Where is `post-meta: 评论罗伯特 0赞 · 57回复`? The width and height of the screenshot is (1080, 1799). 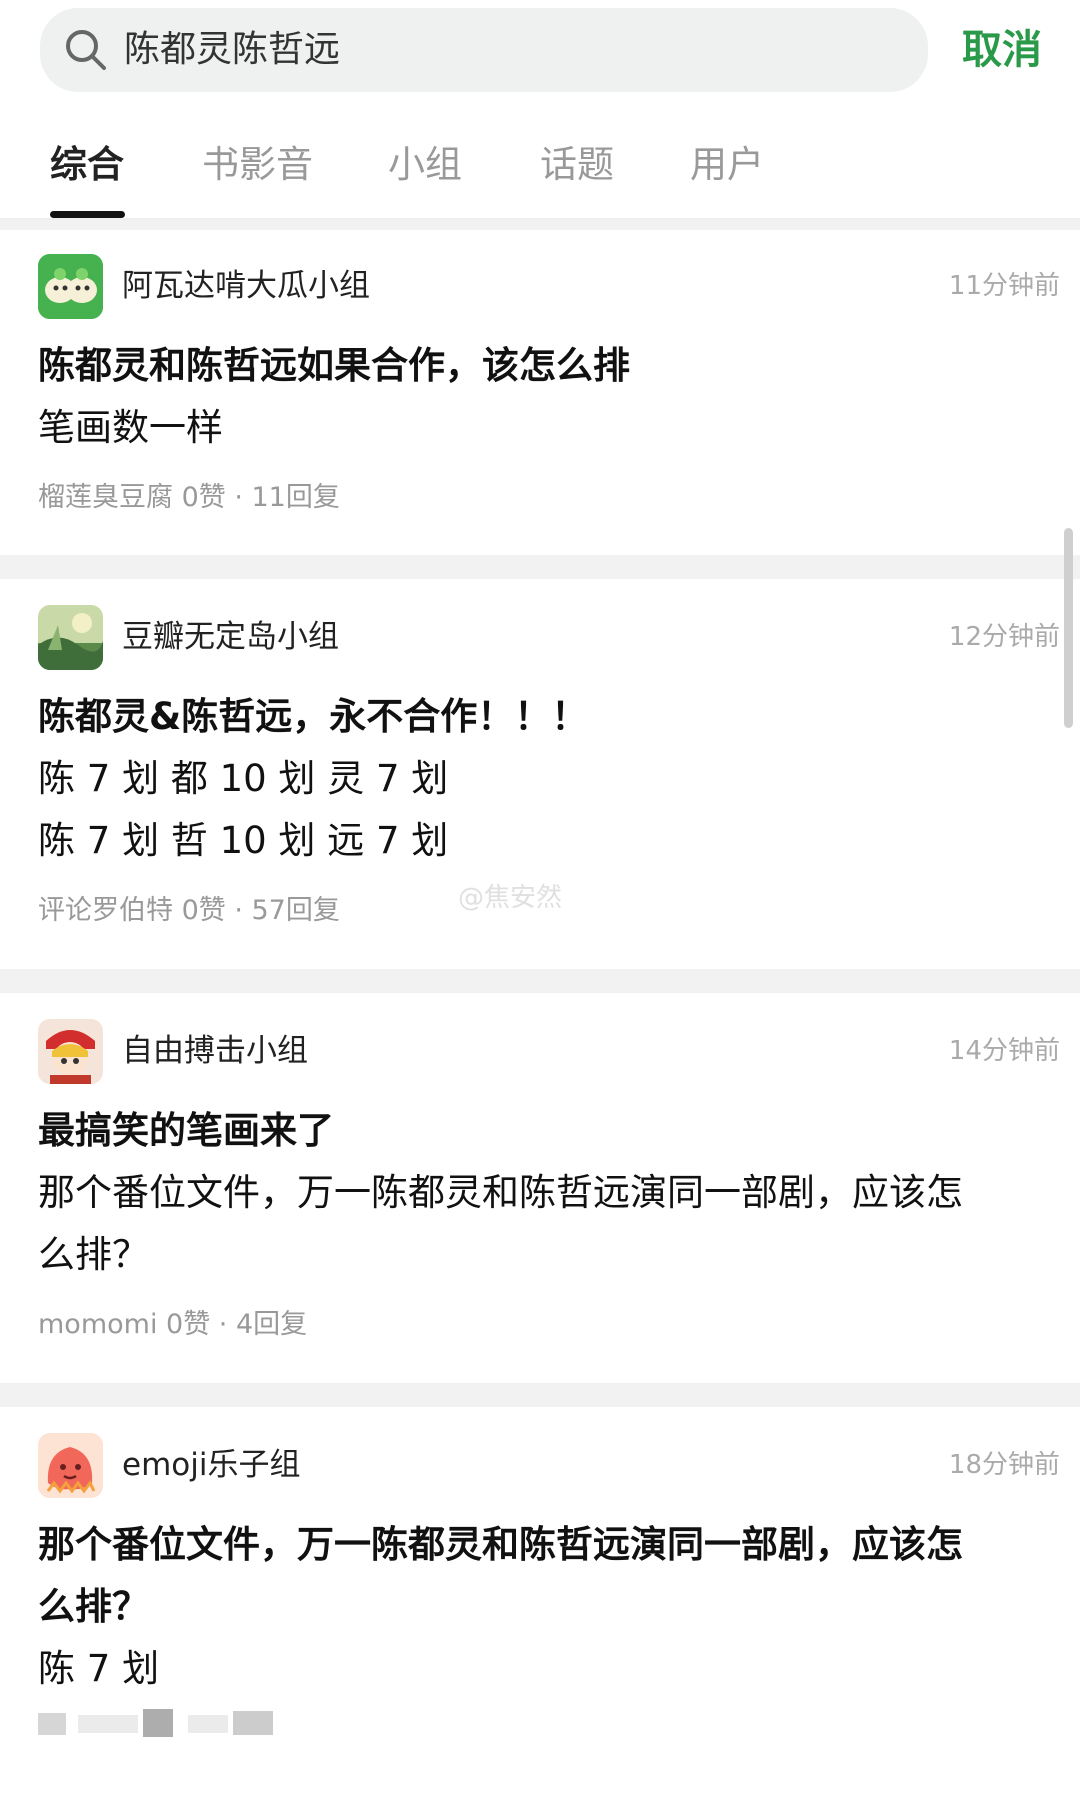 post-meta: 评论罗伯特 0赞 · 57回复 is located at coordinates (189, 910).